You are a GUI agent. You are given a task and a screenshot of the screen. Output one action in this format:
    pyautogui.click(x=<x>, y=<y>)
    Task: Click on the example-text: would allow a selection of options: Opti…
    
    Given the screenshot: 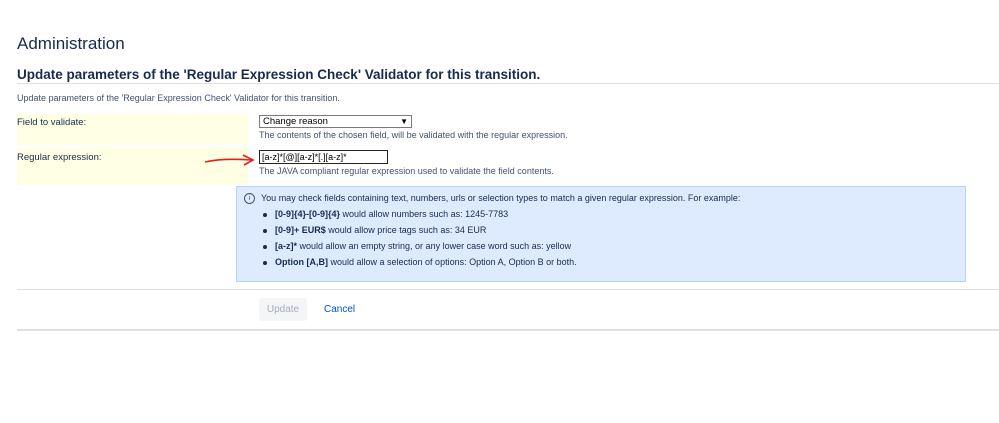 What is the action you would take?
    pyautogui.click(x=452, y=262)
    